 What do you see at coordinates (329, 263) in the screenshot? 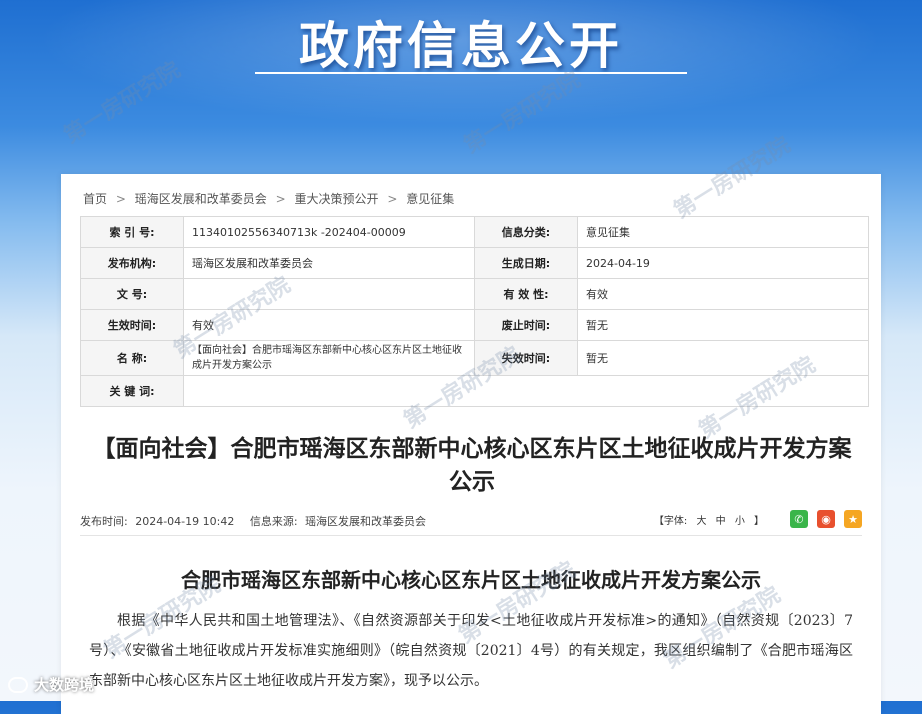
I see `publisher-value: 瑶海区发展和改革委员会` at bounding box center [329, 263].